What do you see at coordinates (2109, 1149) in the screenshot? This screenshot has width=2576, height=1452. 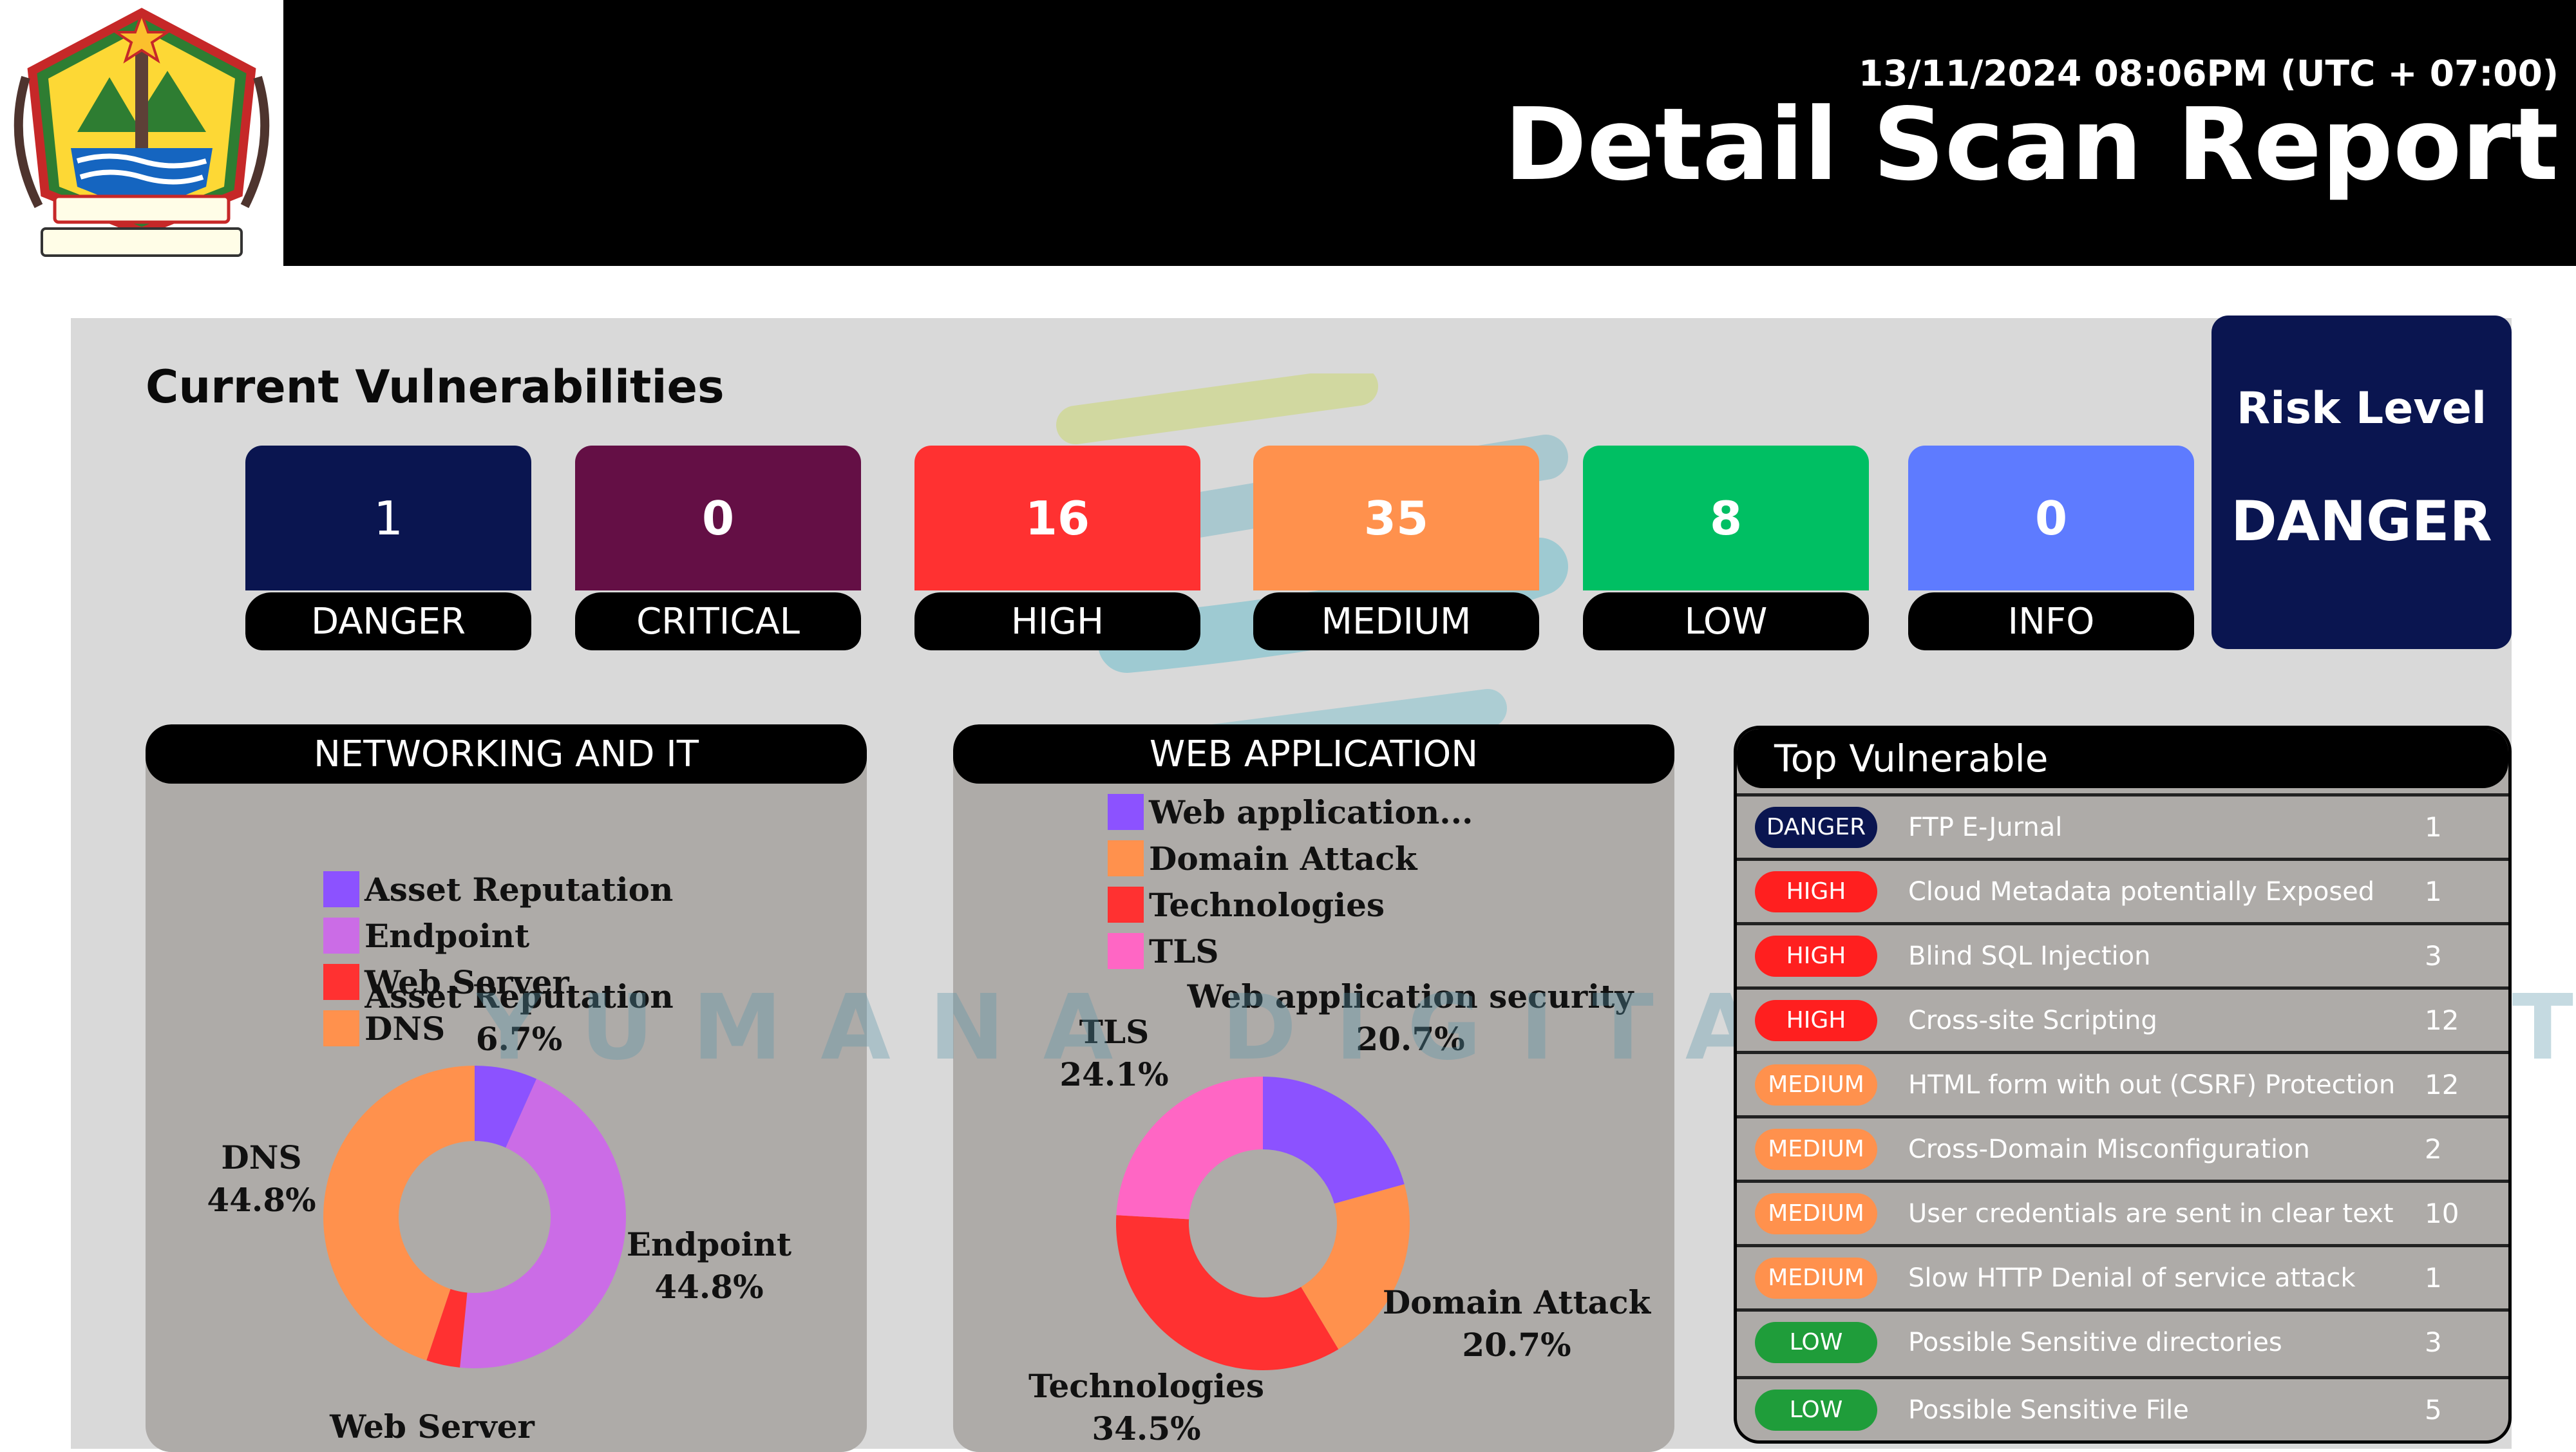 I see `vulnerability-name: Cross-Domain Misconfiguration` at bounding box center [2109, 1149].